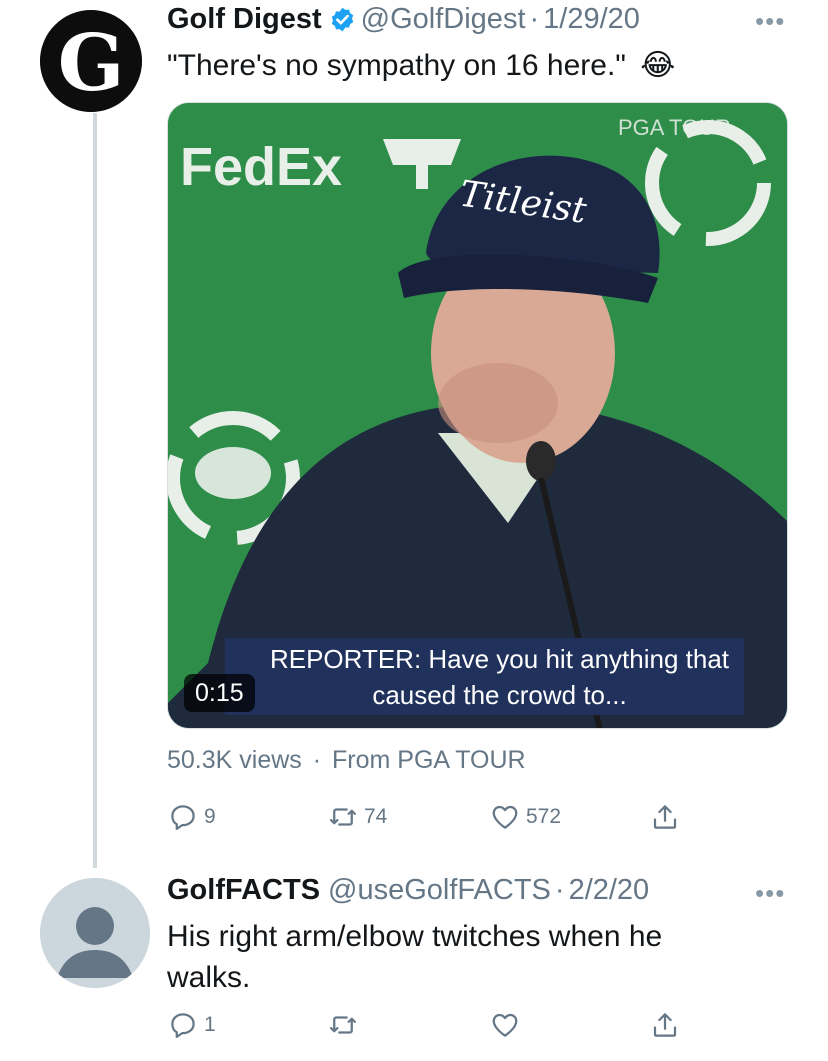 This screenshot has height=1061, width=828. I want to click on tweet-text: "There's no sympathy on 16 here." 😂, so click(421, 65).